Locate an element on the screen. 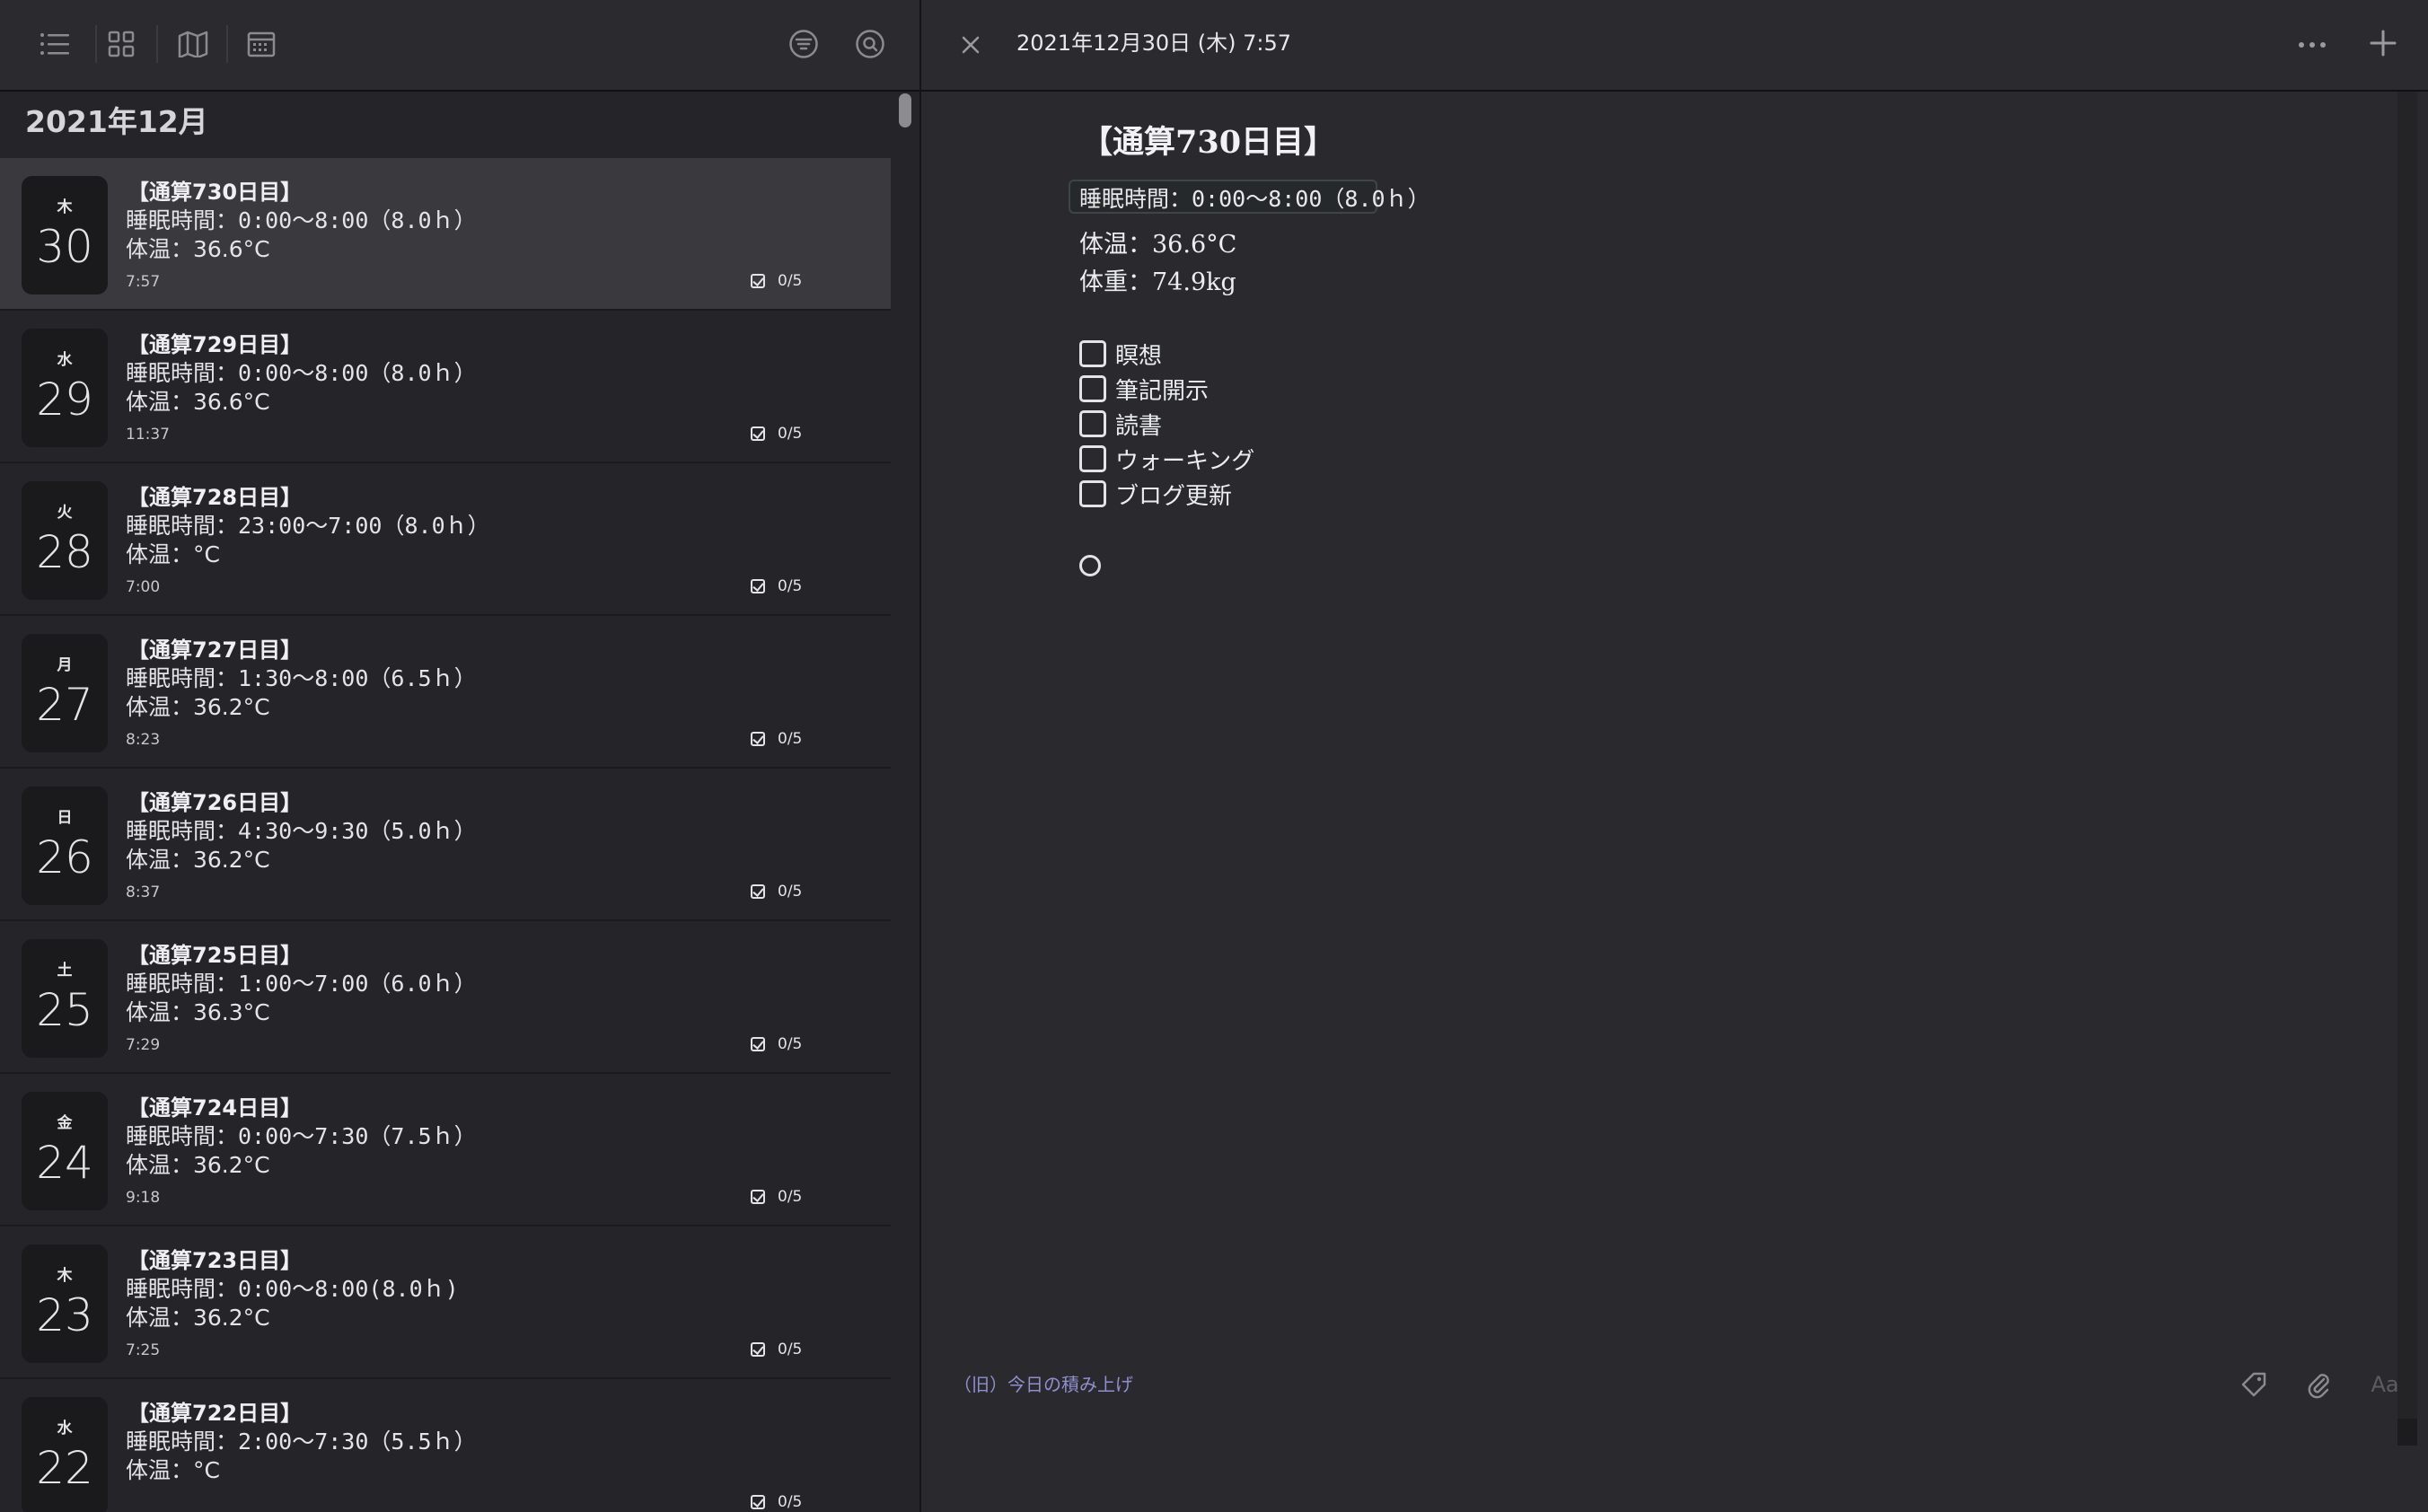 This screenshot has height=1512, width=2428. entry-title: 【通算730日目】 is located at coordinates (215, 192).